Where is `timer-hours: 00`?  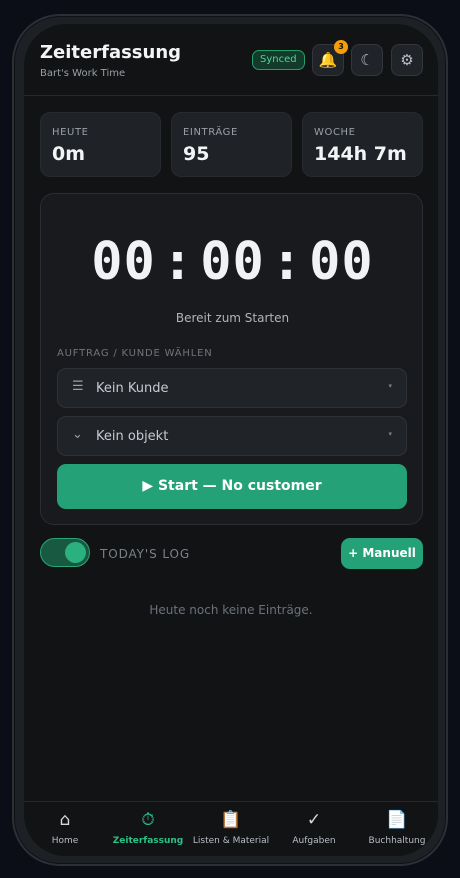
timer-hours: 00 is located at coordinates (123, 262).